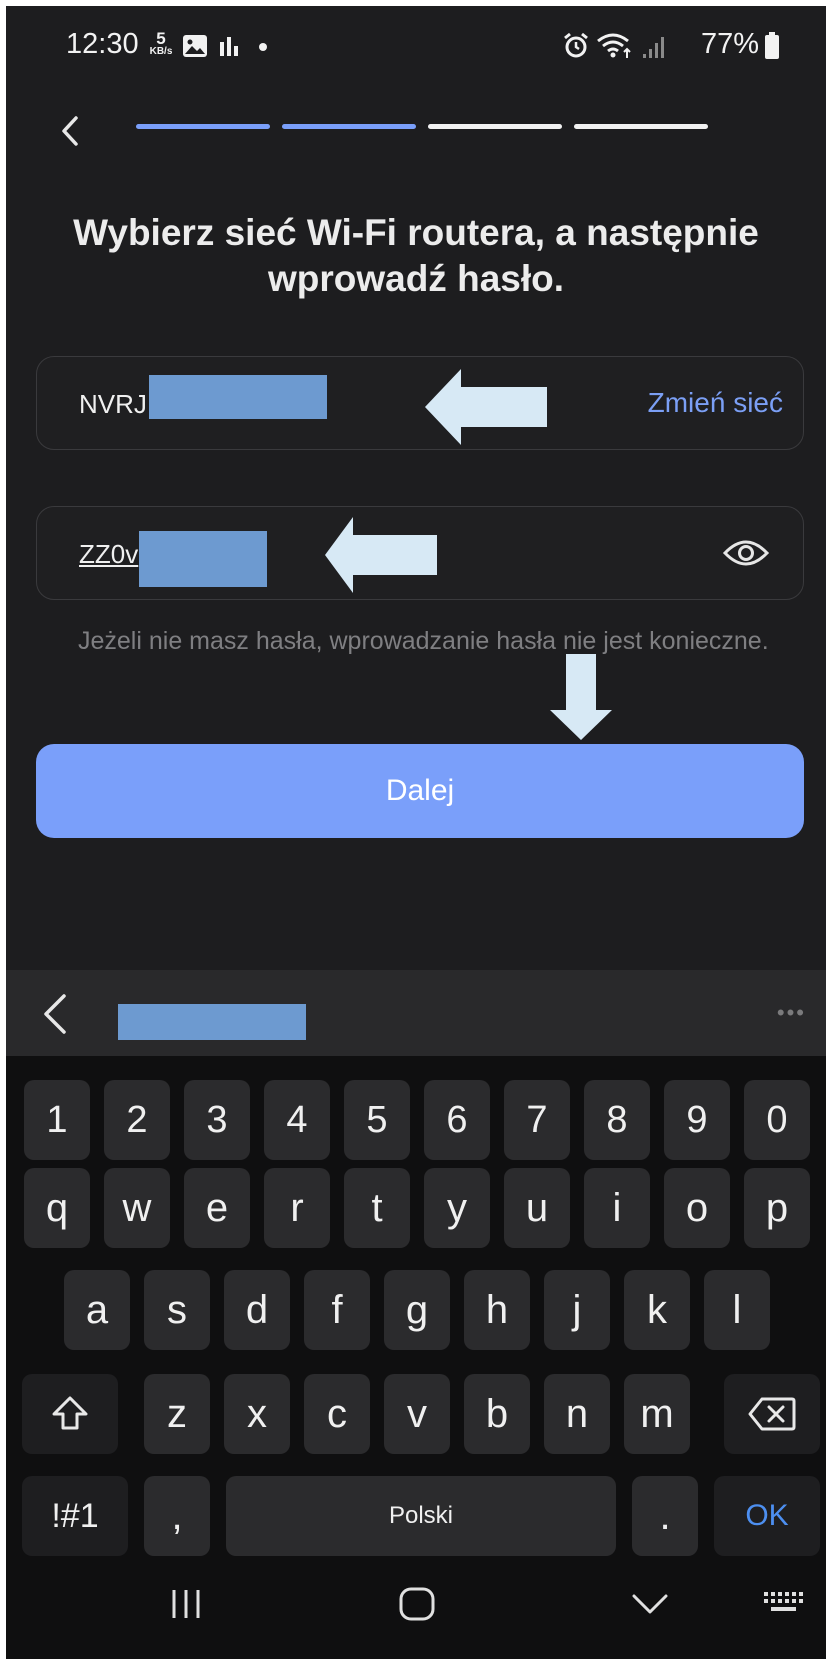 Image resolution: width=826 pixels, height=1659 pixels. I want to click on row1-key-5: t, so click(377, 1208).